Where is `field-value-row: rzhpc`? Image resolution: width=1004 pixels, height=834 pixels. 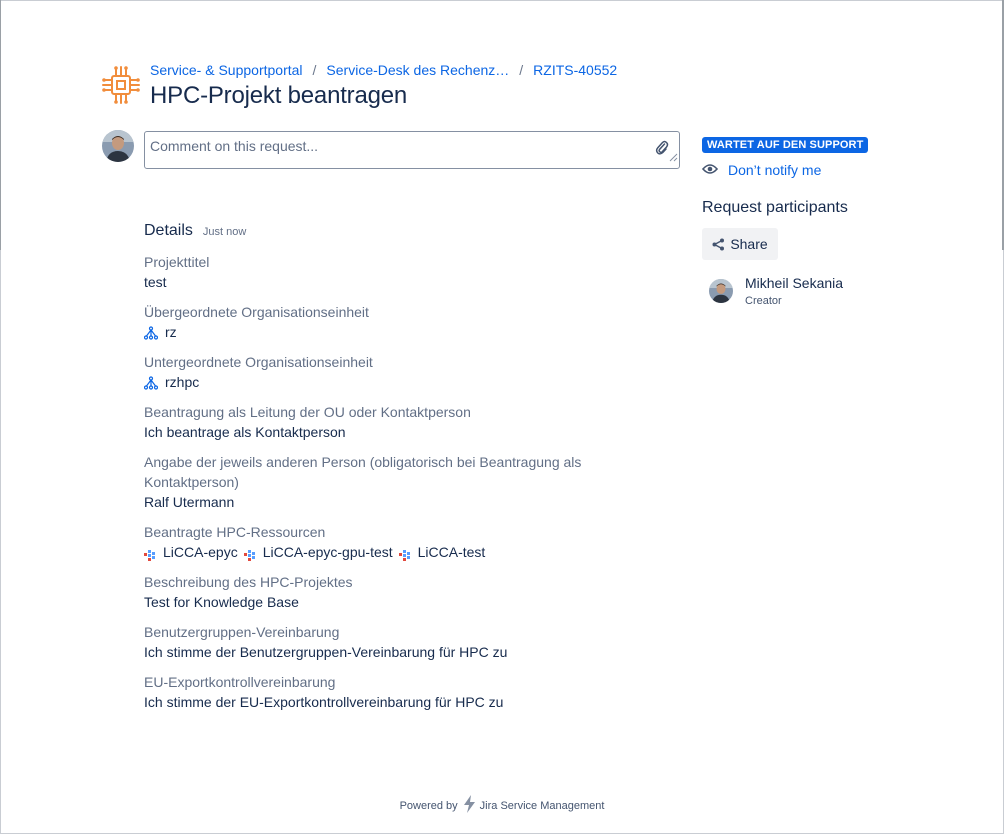 field-value-row: rzhpc is located at coordinates (393, 382).